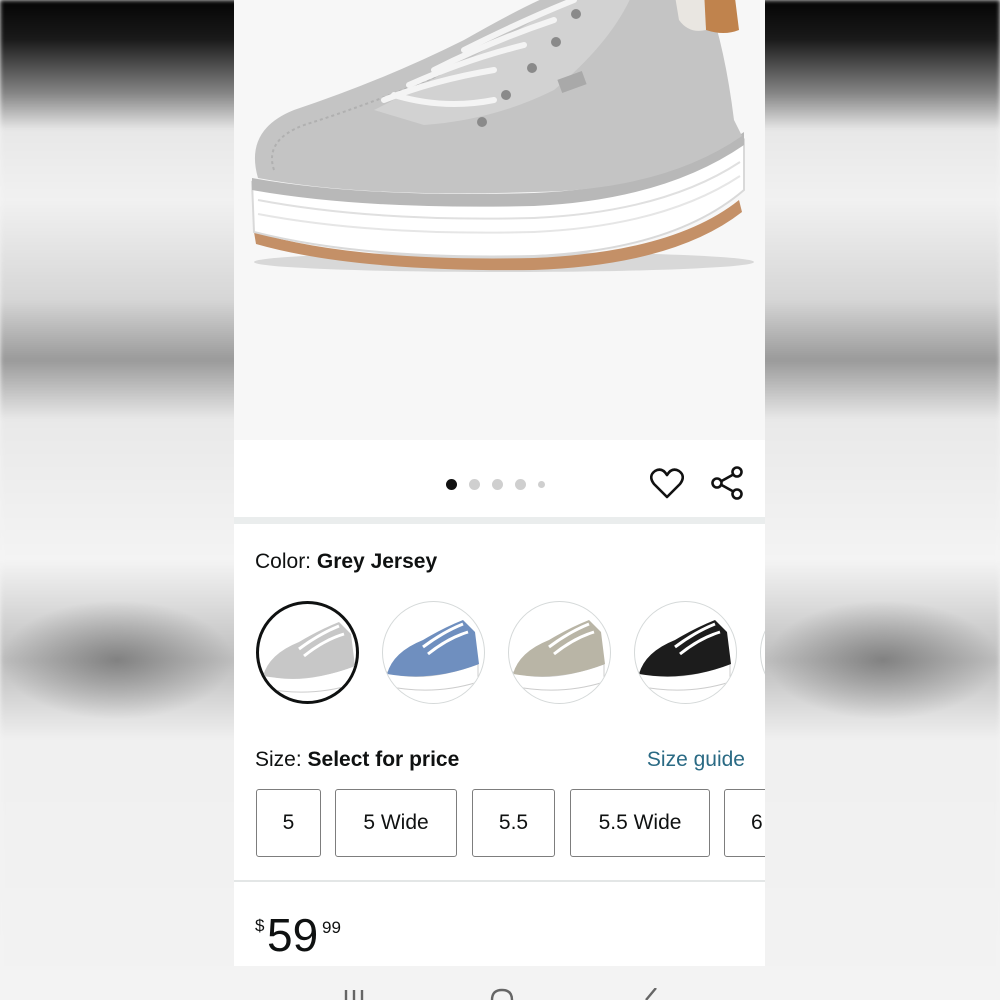 Image resolution: width=1000 pixels, height=1000 pixels. Describe the element at coordinates (744, 823) in the screenshot. I see `size-option-6: 6` at that location.